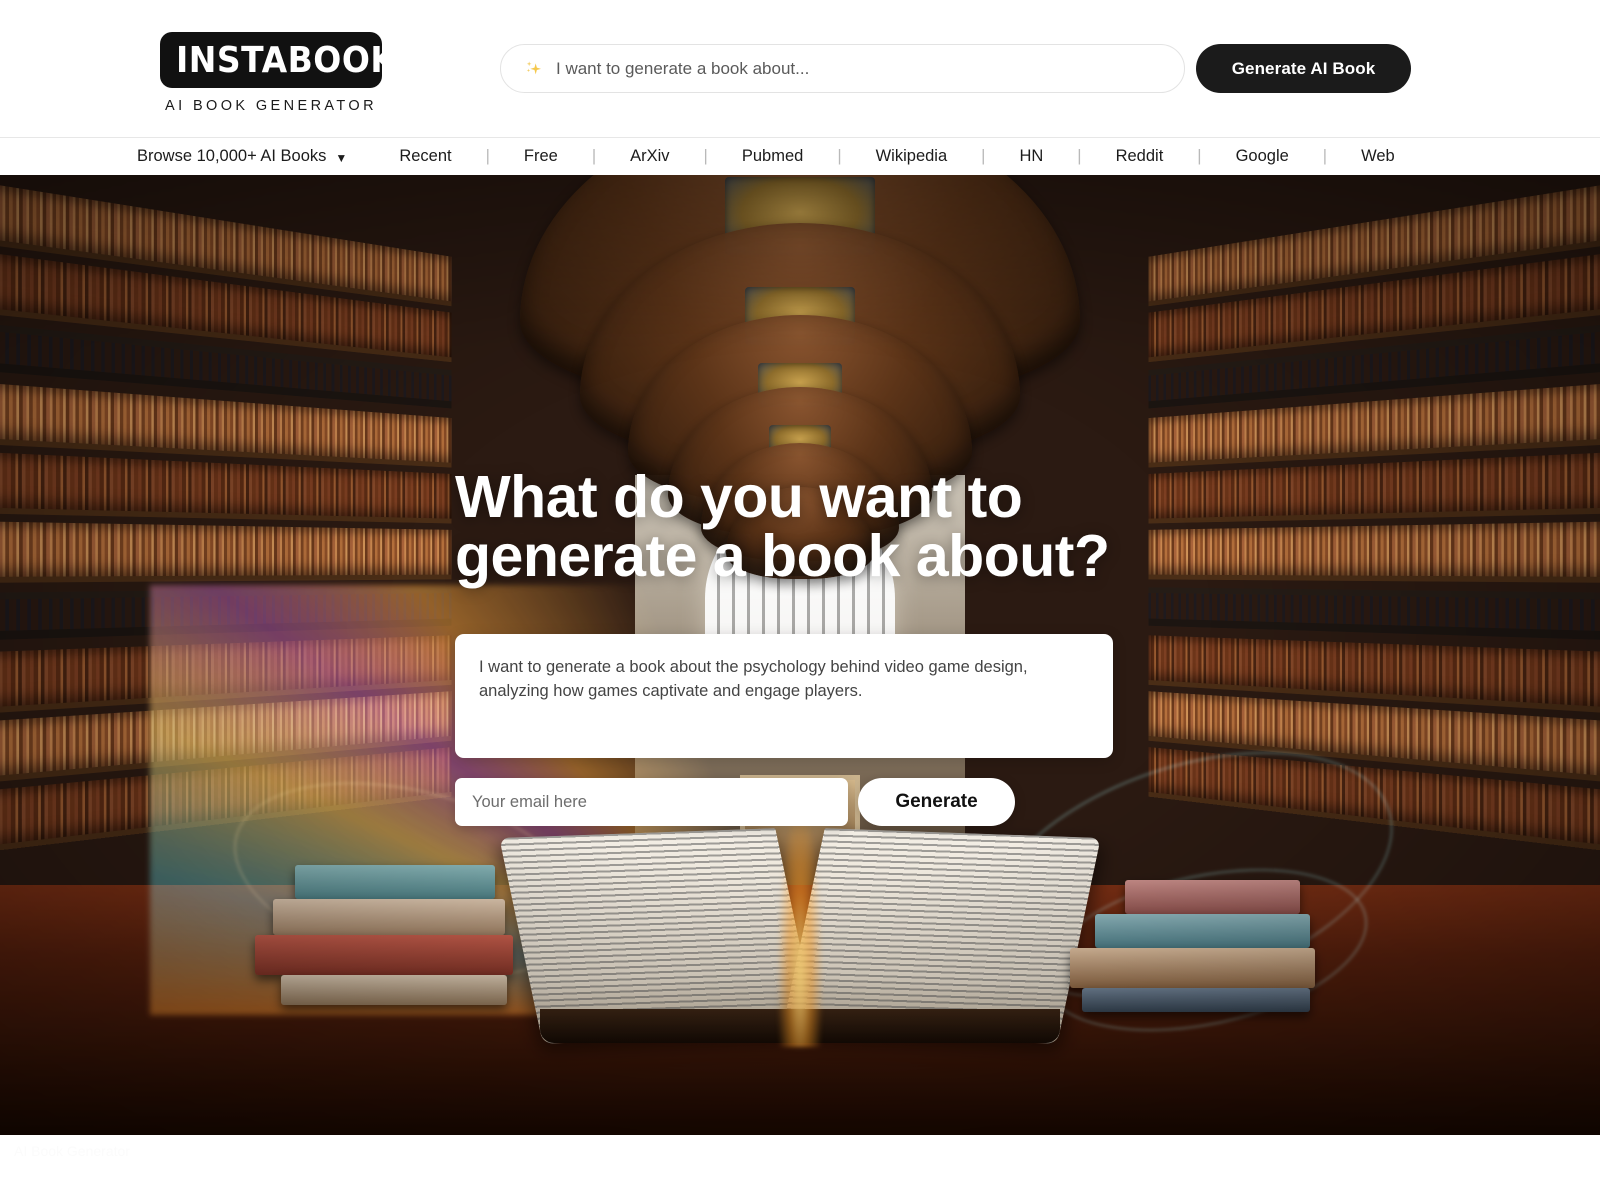 This screenshot has height=1200, width=1600. Describe the element at coordinates (859, 68) in the screenshot. I see `search-input` at that location.